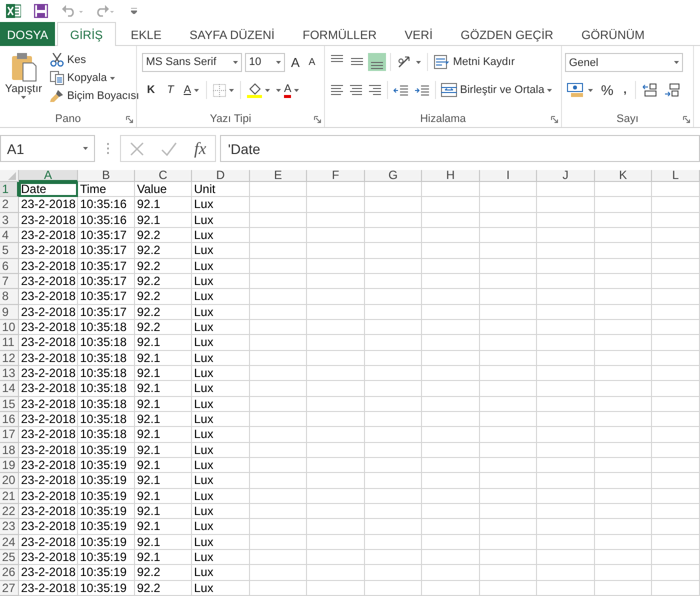  I want to click on row-header: 22, so click(9, 512).